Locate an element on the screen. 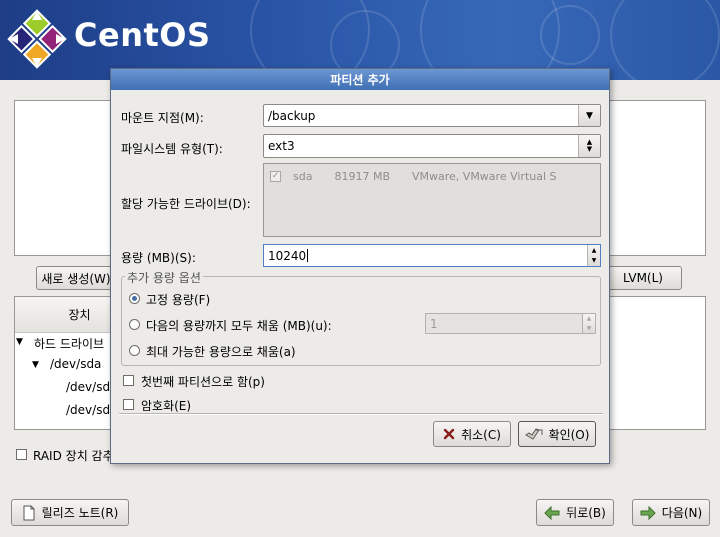  drive-size: 81917 MB is located at coordinates (362, 176).